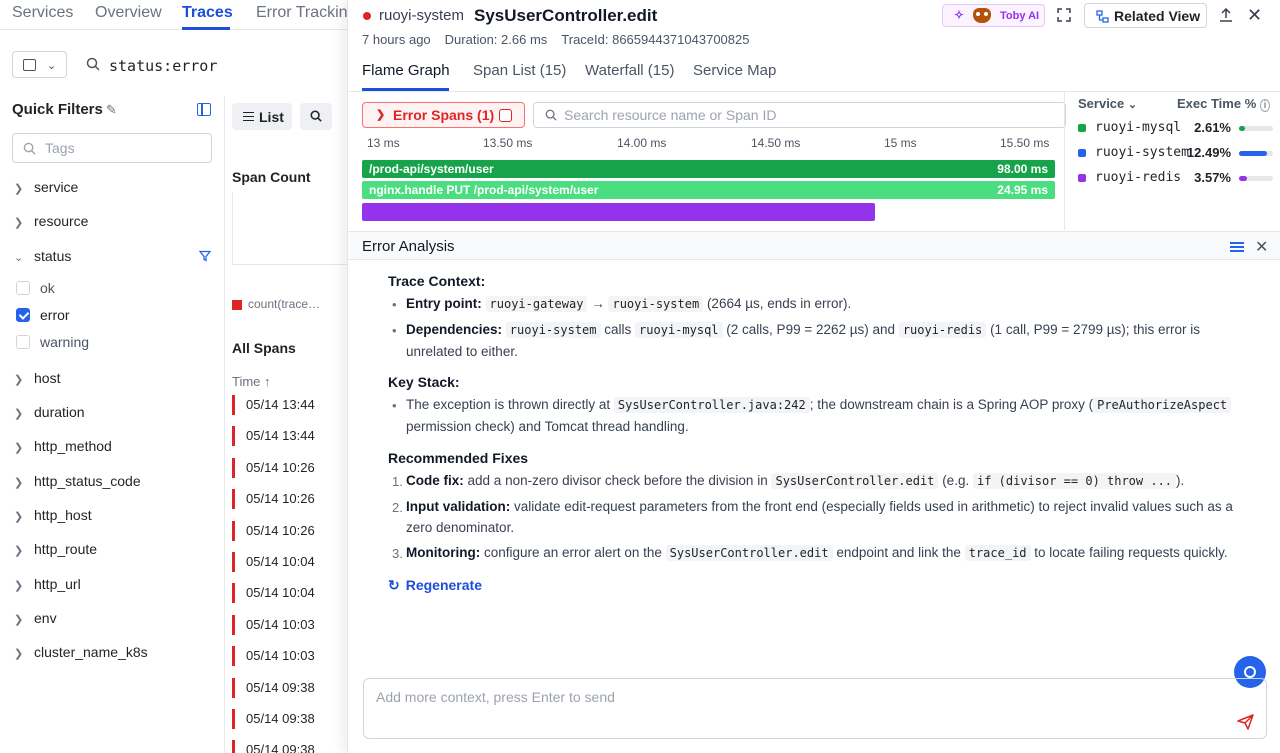 This screenshot has height=753, width=1280. I want to click on error-status-dot, so click(367, 16).